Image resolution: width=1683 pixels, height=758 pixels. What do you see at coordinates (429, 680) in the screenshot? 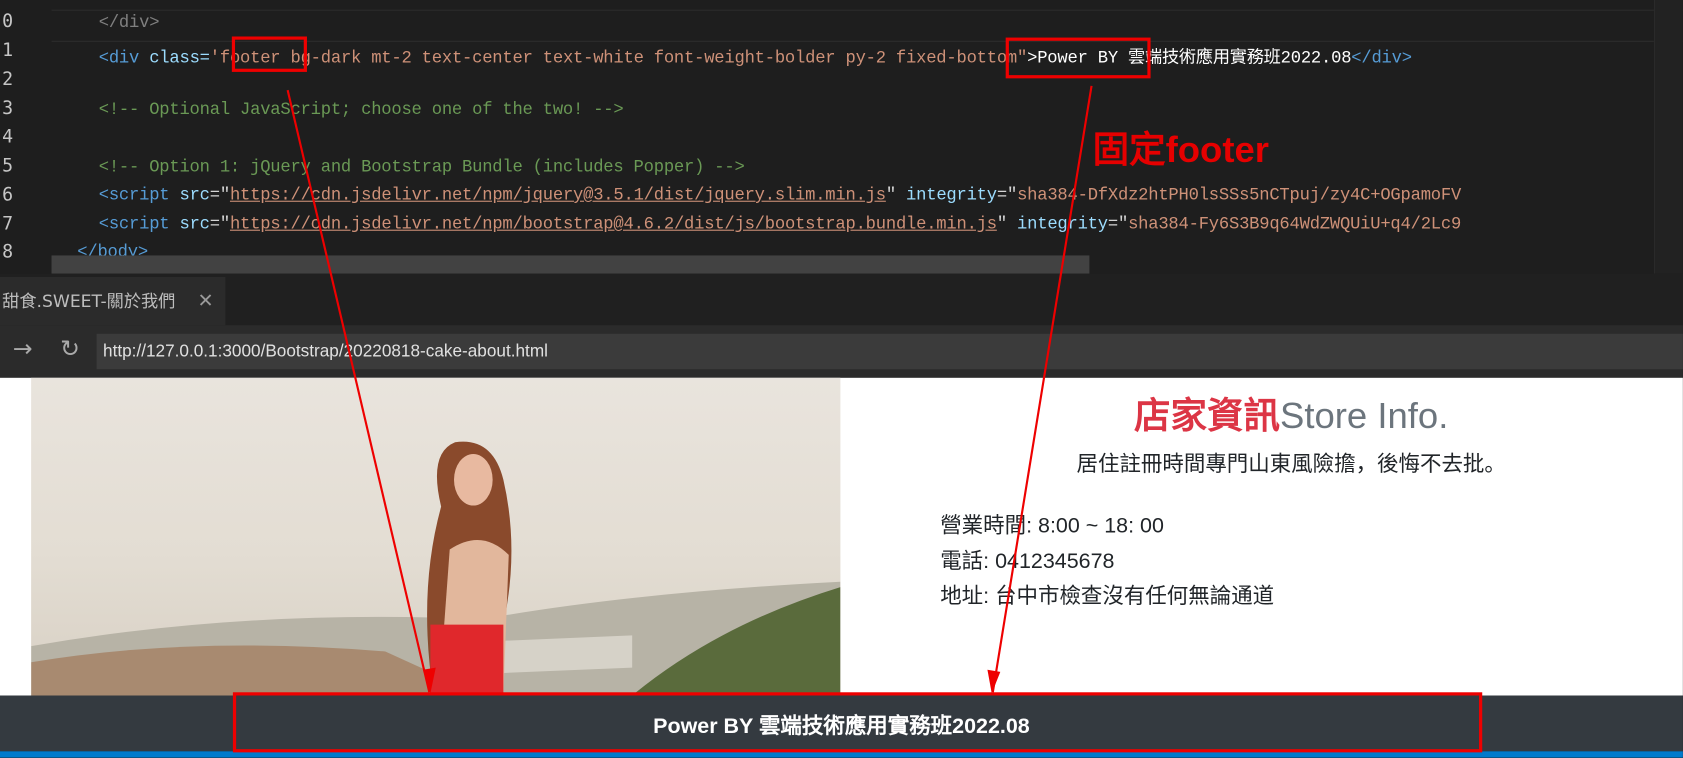
I see `arrowhead` at bounding box center [429, 680].